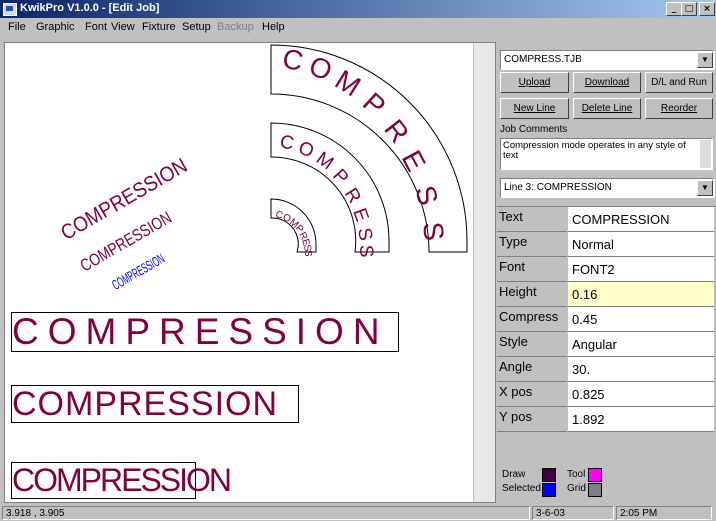 The width and height of the screenshot is (716, 521). Describe the element at coordinates (396, 131) in the screenshot. I see `arc-text-large-5: R` at that location.